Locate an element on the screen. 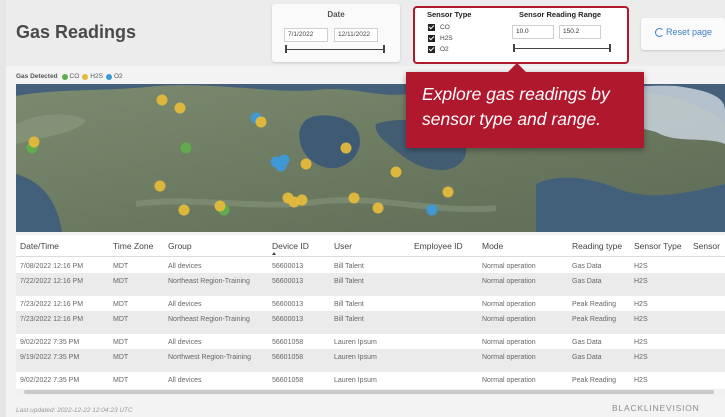  range-min-input: 10.0 is located at coordinates (533, 32).